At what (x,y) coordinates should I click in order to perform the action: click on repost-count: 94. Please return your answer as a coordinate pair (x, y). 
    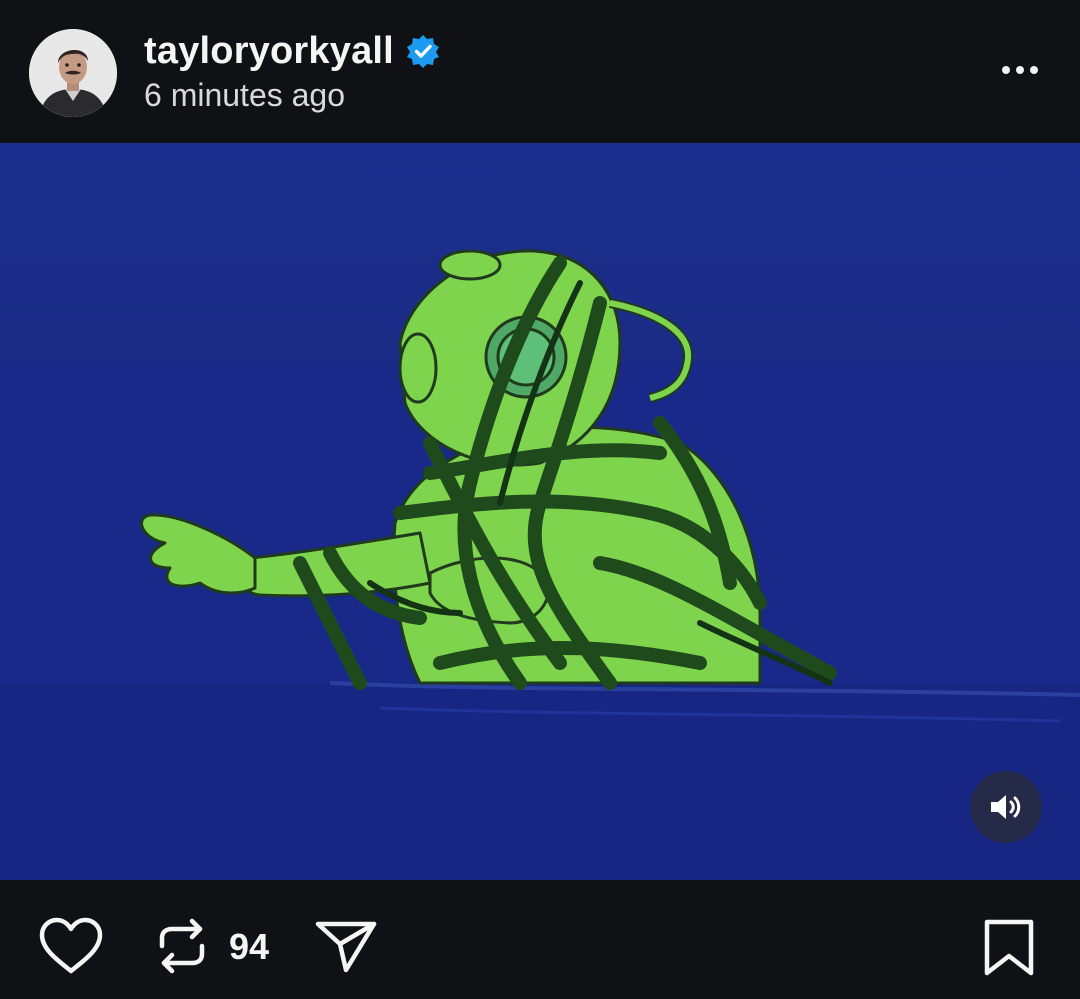
    Looking at the image, I should click on (249, 946).